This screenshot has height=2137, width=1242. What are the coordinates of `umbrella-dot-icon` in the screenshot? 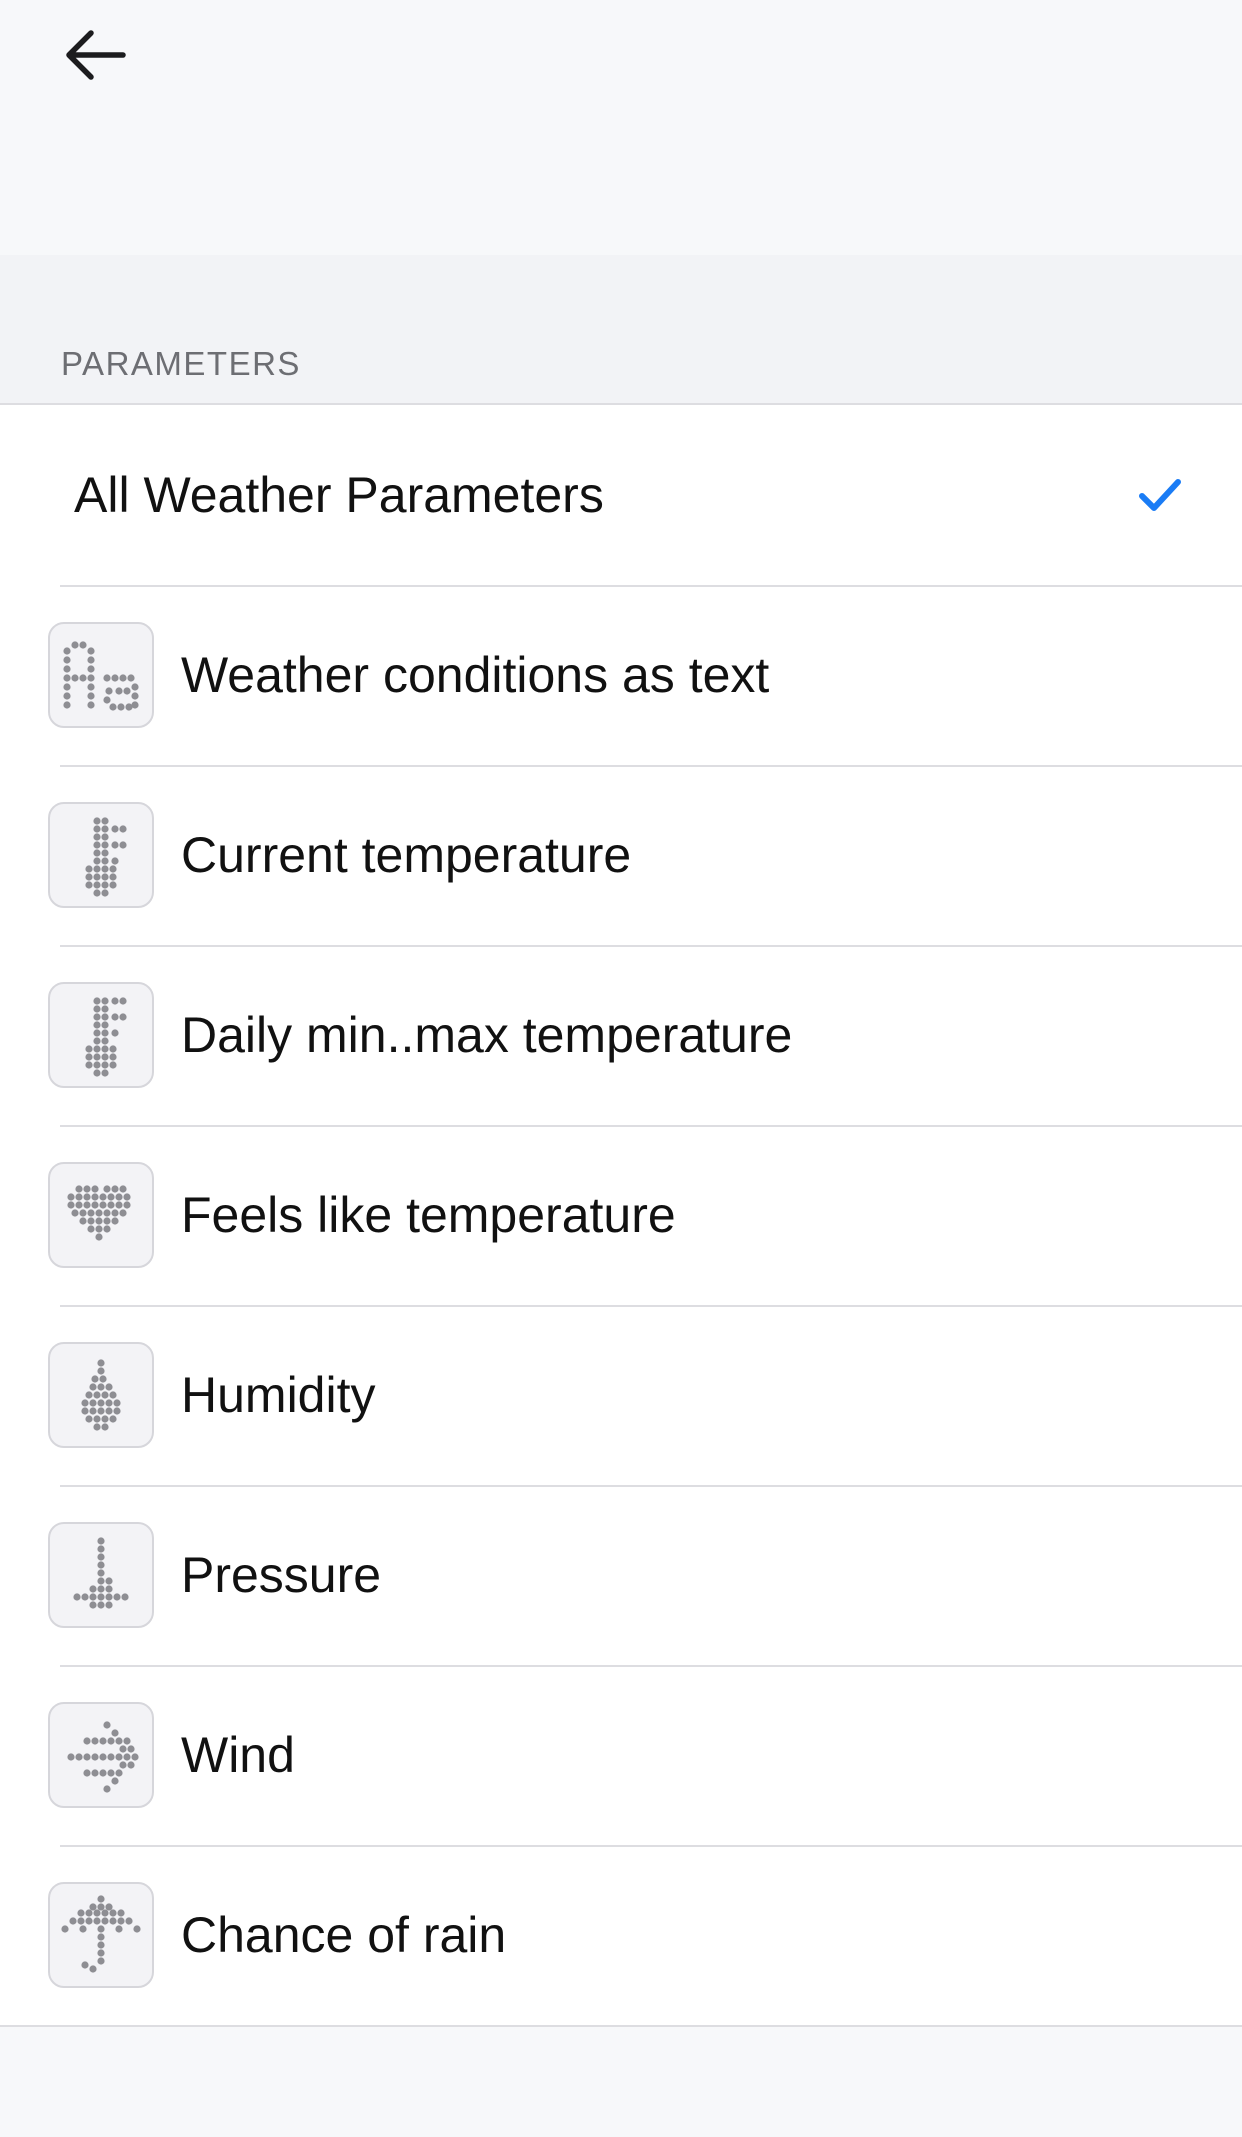 It's located at (101, 1935).